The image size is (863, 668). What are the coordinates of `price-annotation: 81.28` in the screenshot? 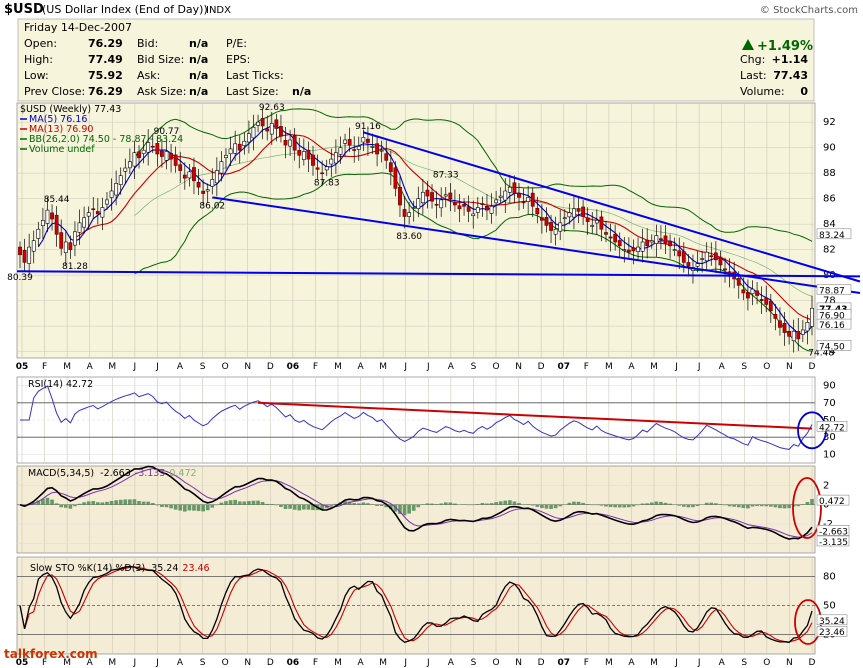 It's located at (75, 267).